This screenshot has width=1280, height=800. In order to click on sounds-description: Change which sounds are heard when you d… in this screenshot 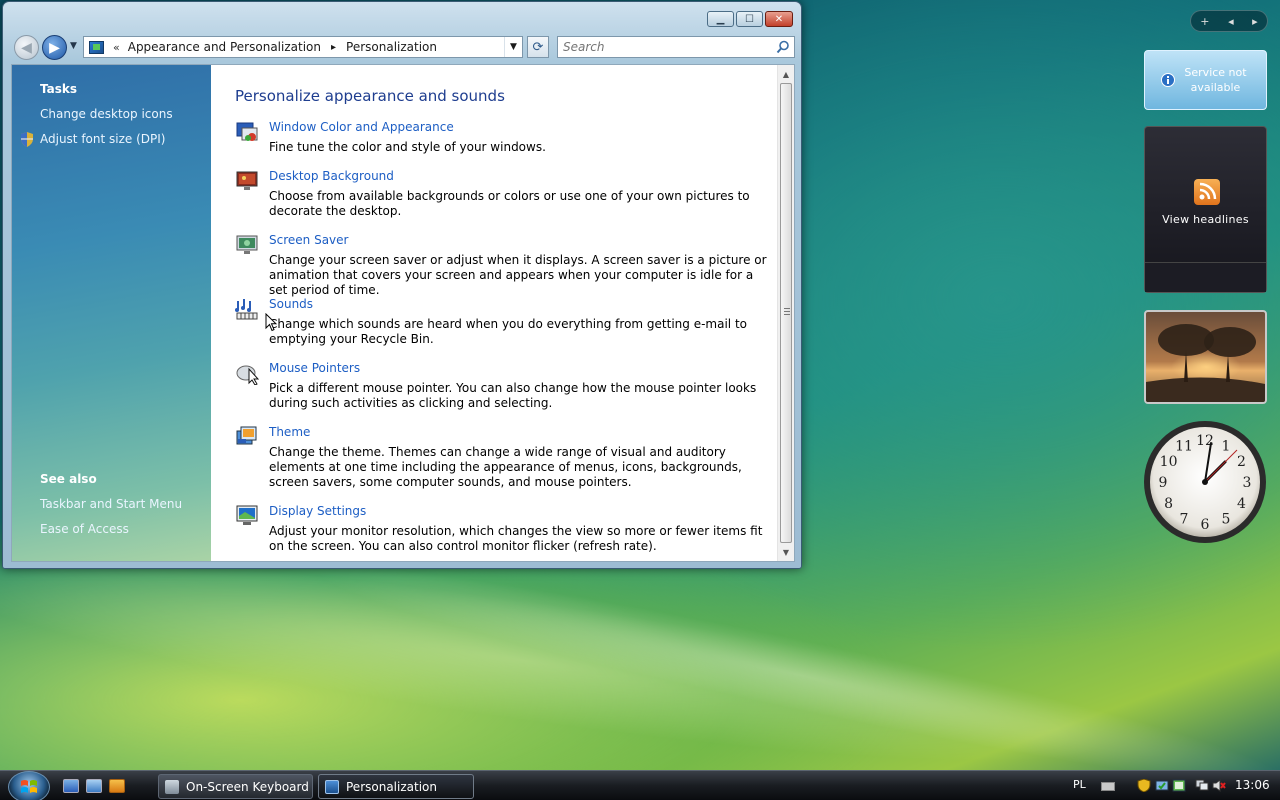, I will do `click(508, 331)`.